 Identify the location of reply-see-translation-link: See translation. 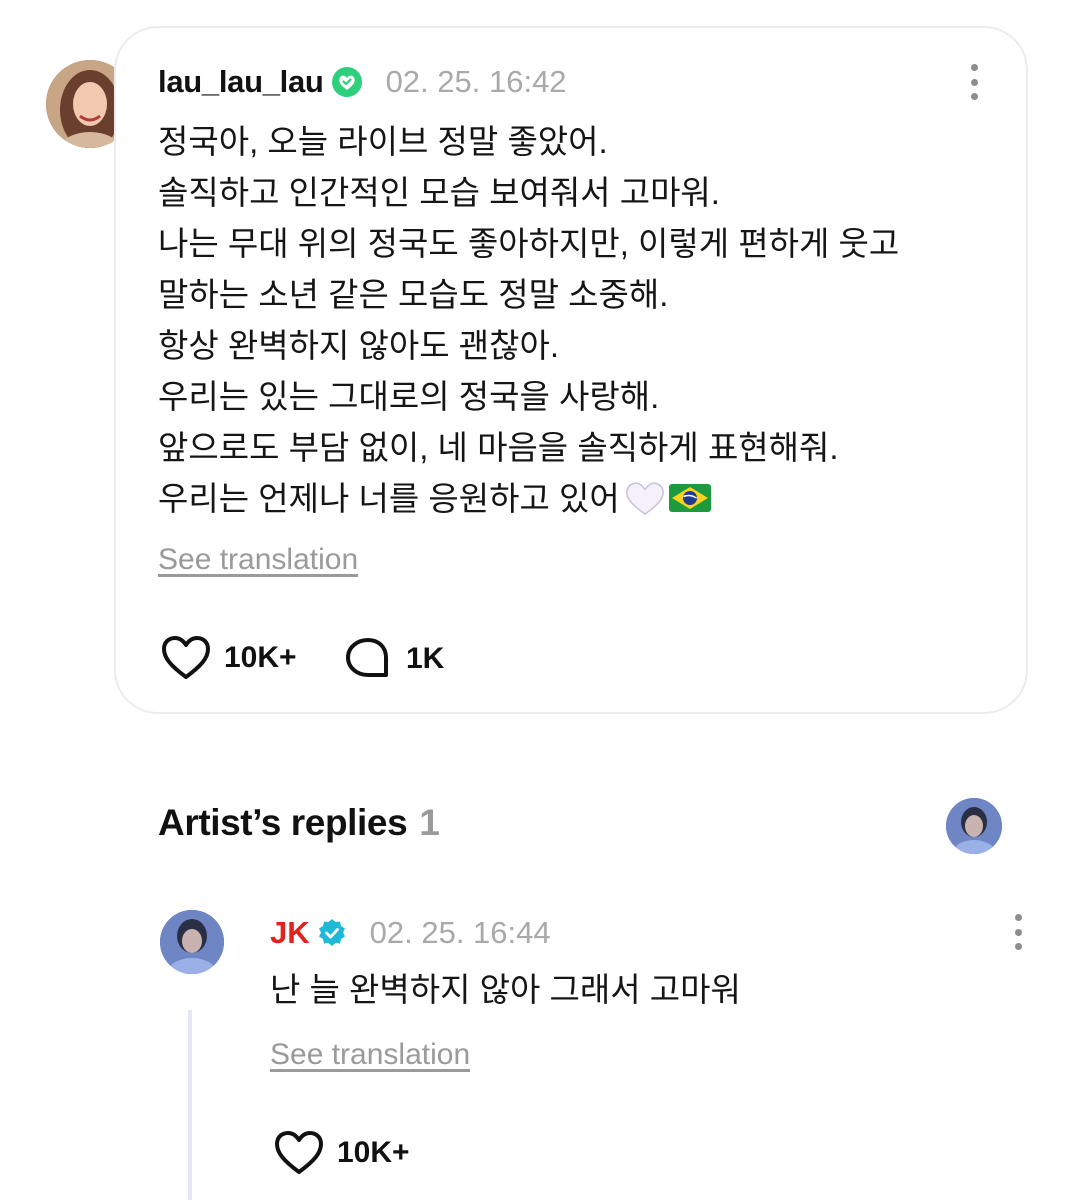
(370, 1055).